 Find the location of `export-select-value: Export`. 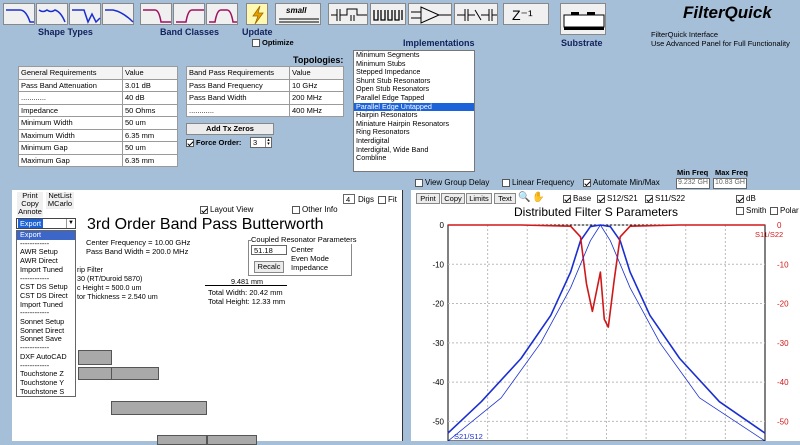

export-select-value: Export is located at coordinates (31, 223).